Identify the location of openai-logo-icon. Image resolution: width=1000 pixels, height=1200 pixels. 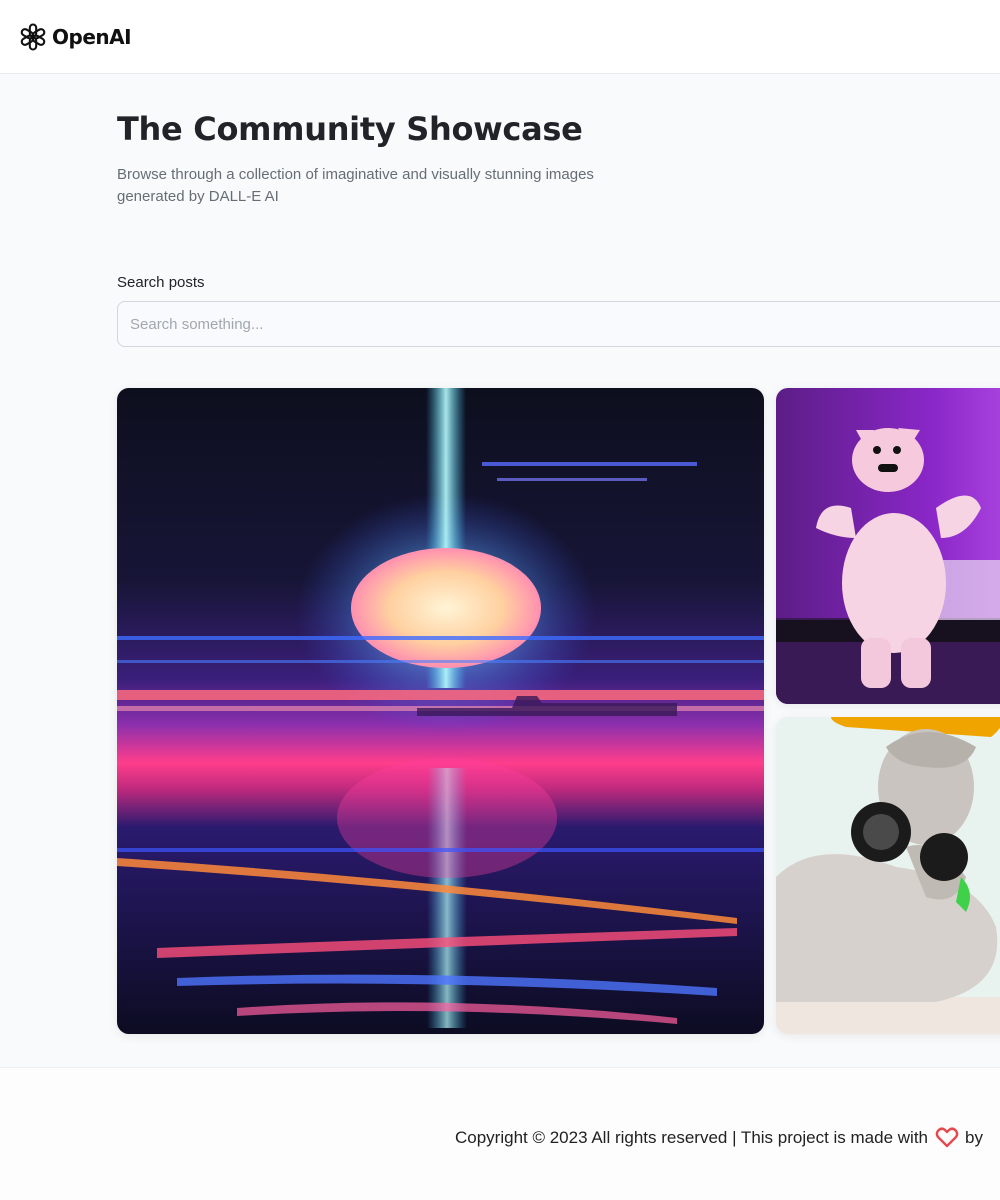
(33, 37).